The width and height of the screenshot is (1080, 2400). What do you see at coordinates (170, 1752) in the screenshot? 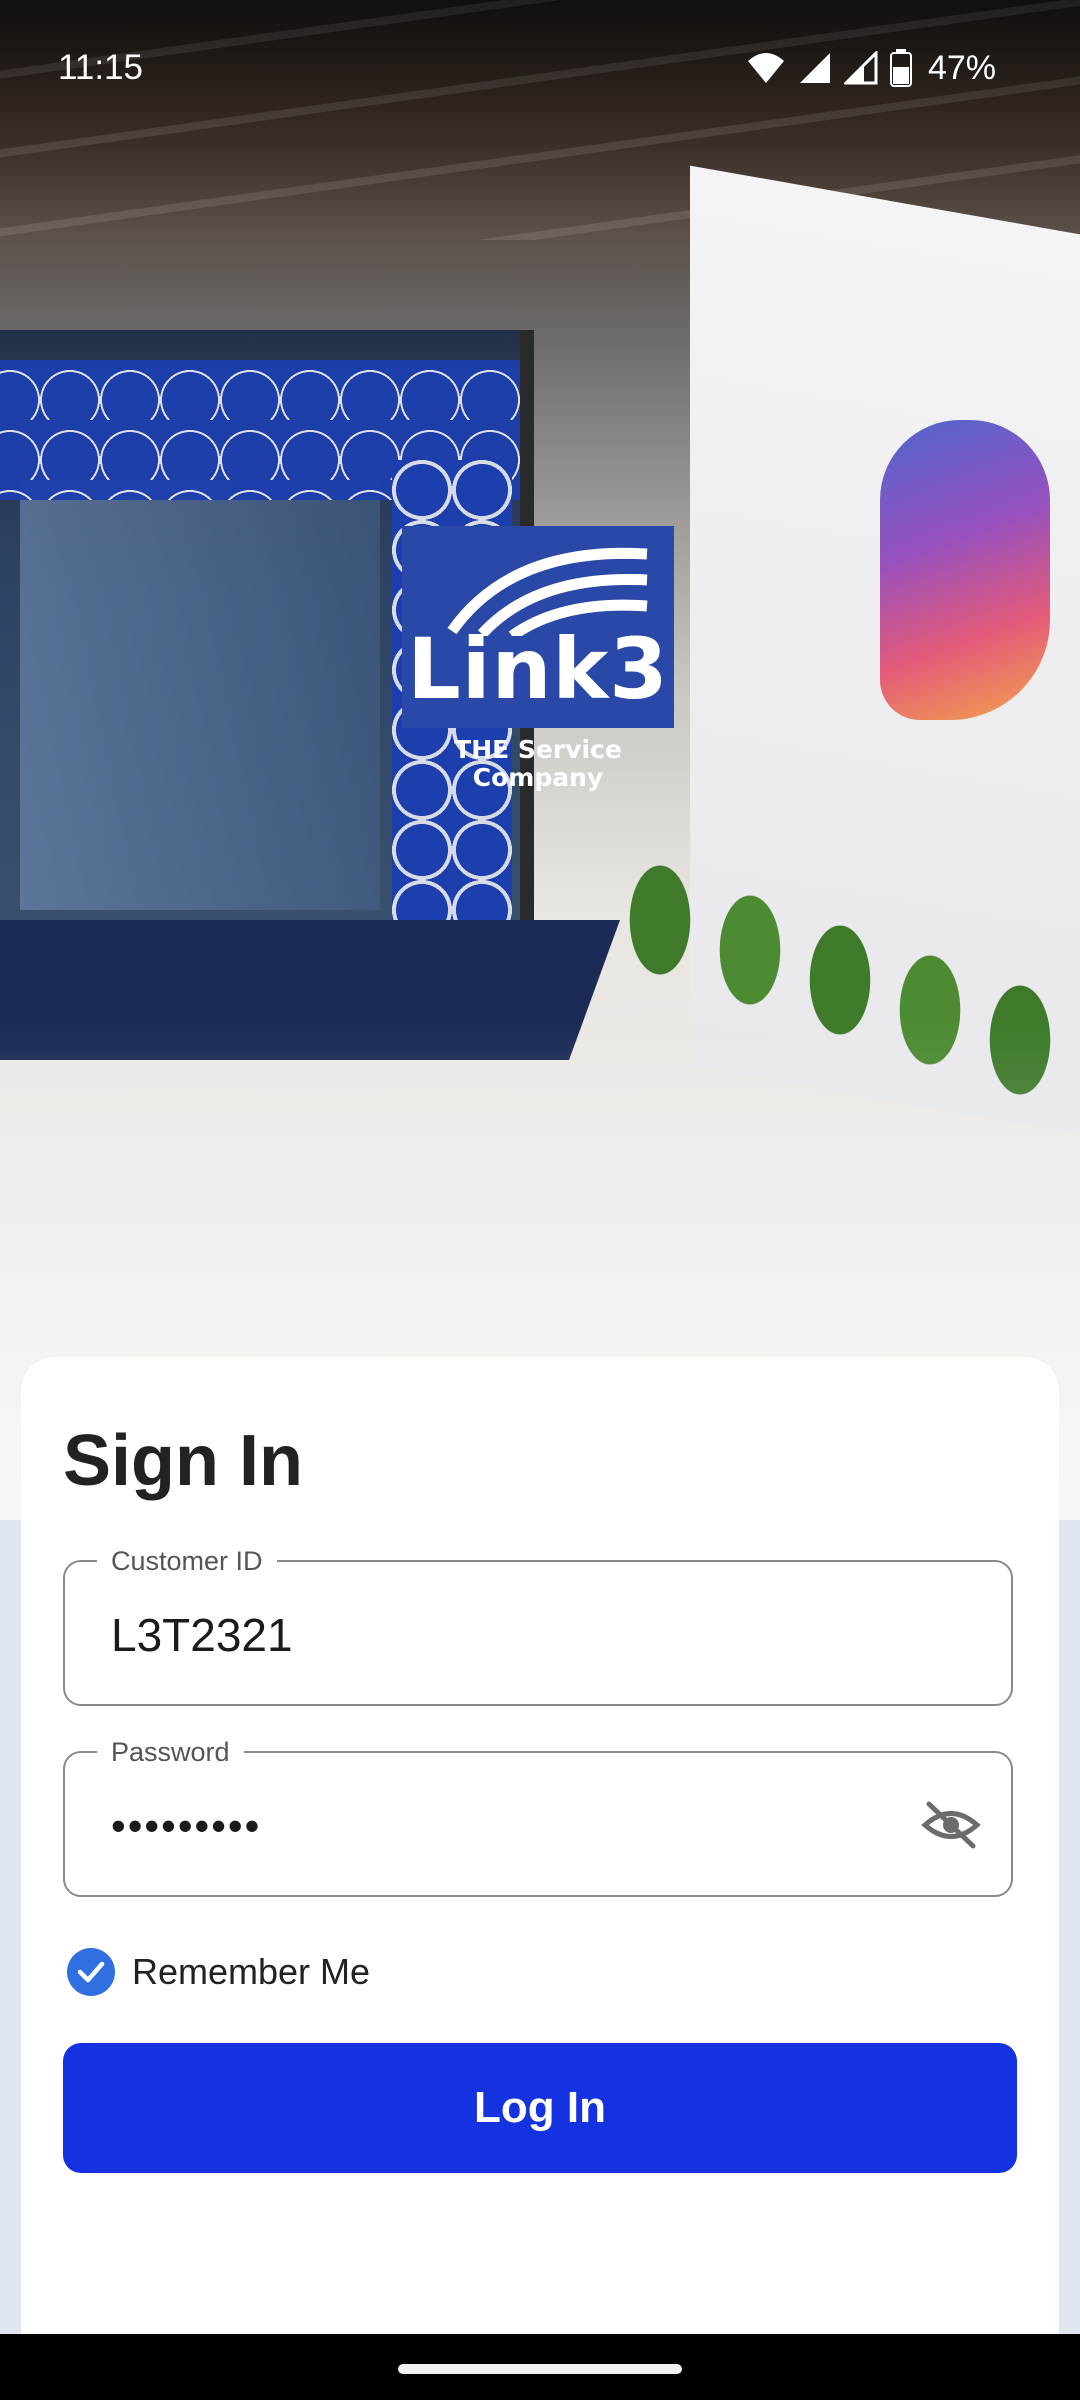
I see `password-label: Password` at bounding box center [170, 1752].